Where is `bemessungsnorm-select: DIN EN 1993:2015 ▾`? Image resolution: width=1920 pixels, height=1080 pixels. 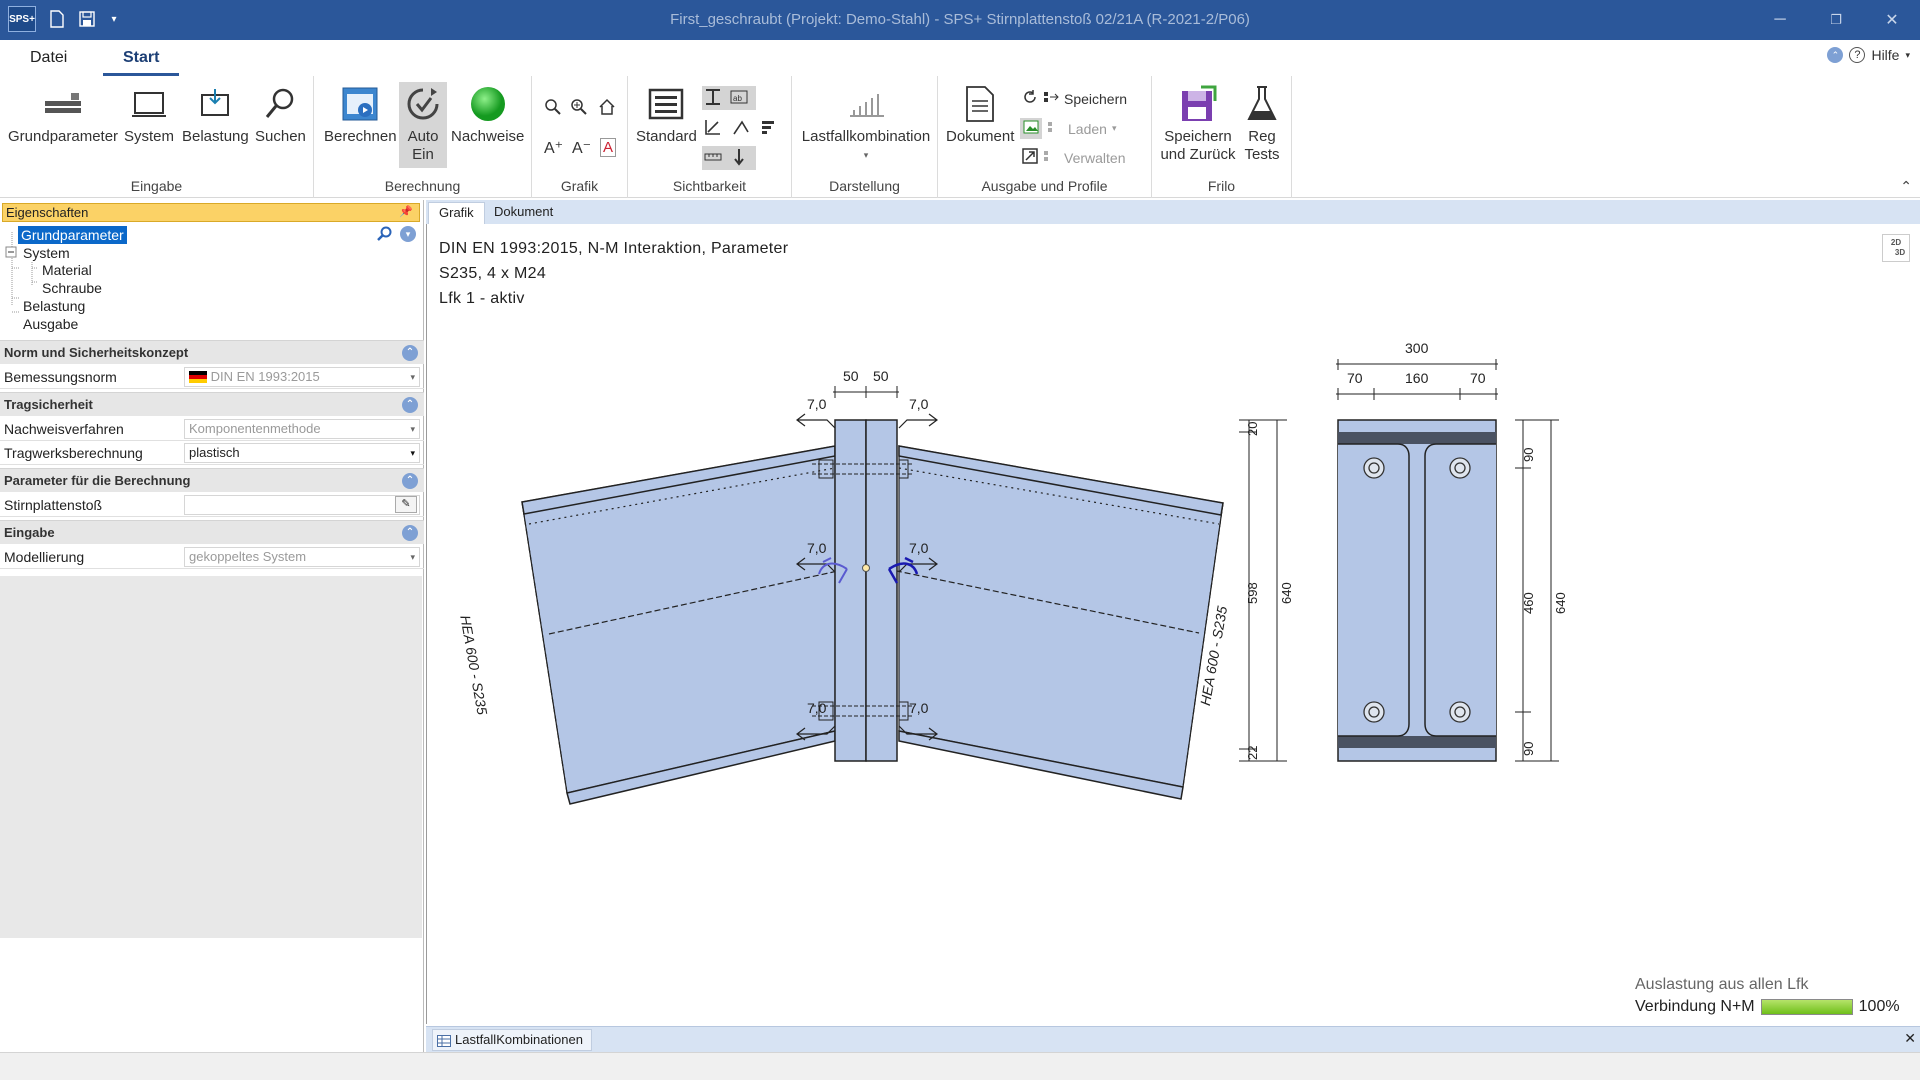
bemessungsnorm-select: DIN EN 1993:2015 ▾ is located at coordinates (302, 377).